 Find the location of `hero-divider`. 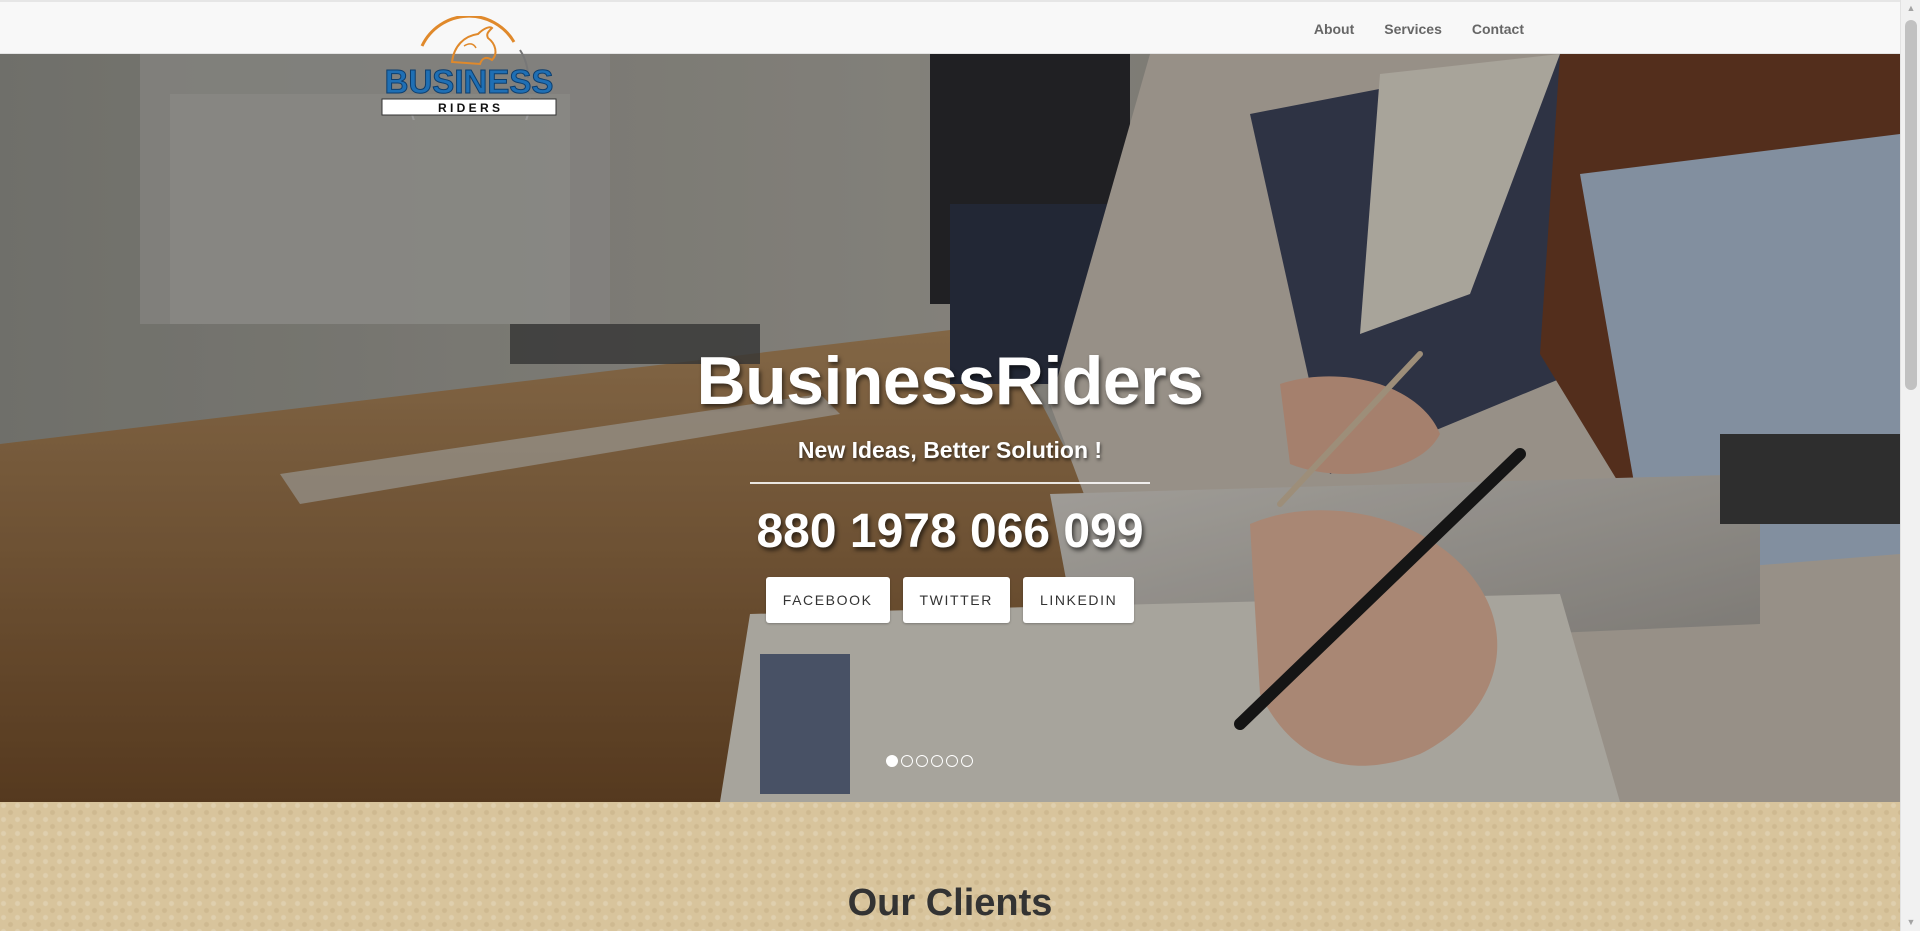

hero-divider is located at coordinates (950, 482).